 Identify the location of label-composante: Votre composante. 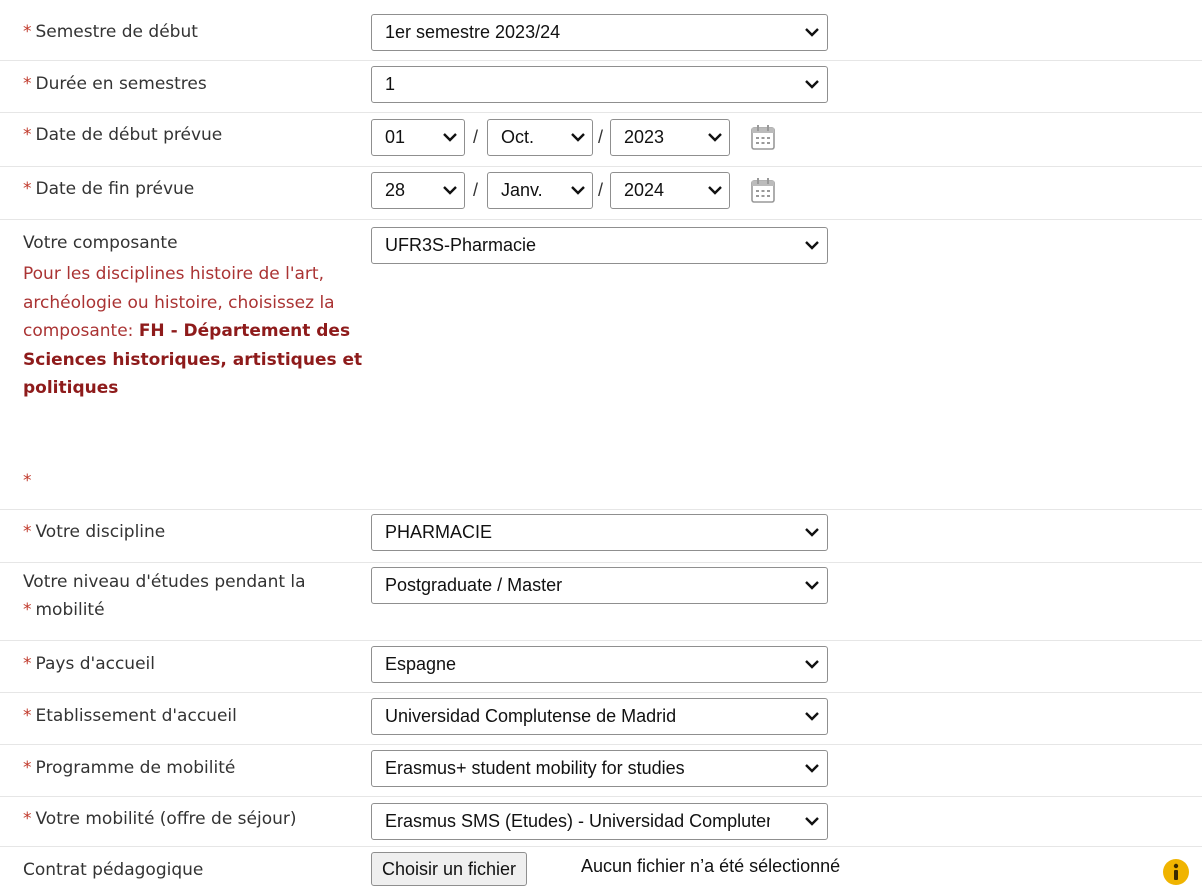
(100, 243).